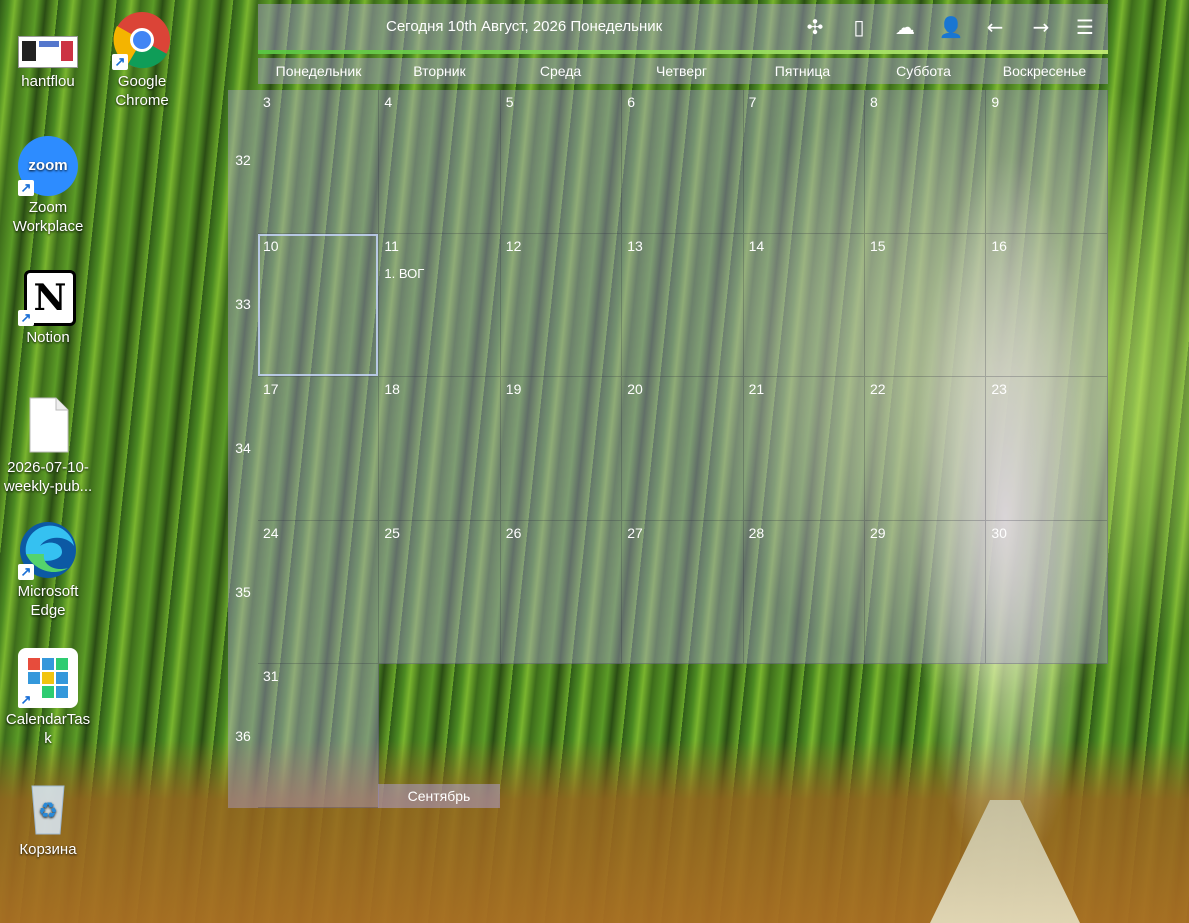  Describe the element at coordinates (48, 81) in the screenshot. I see `desktop-icon-label: hantflou` at that location.